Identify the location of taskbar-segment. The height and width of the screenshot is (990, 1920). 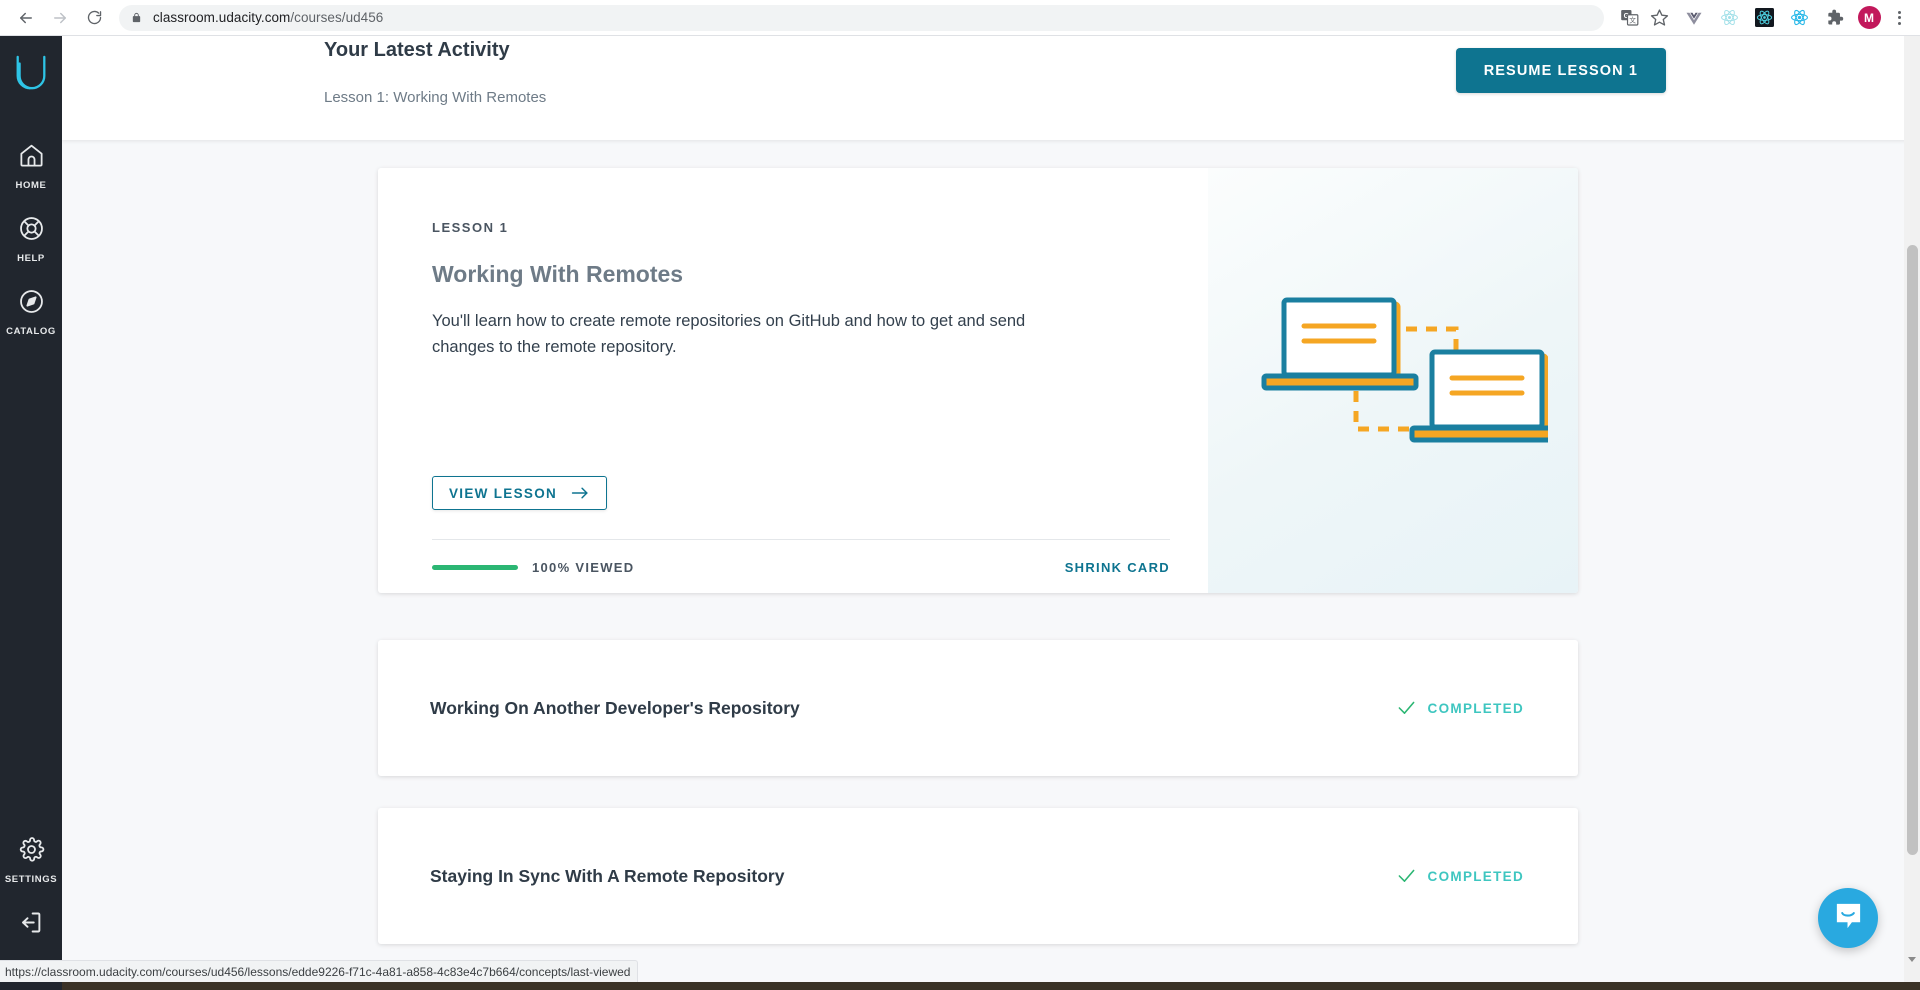
(31, 986).